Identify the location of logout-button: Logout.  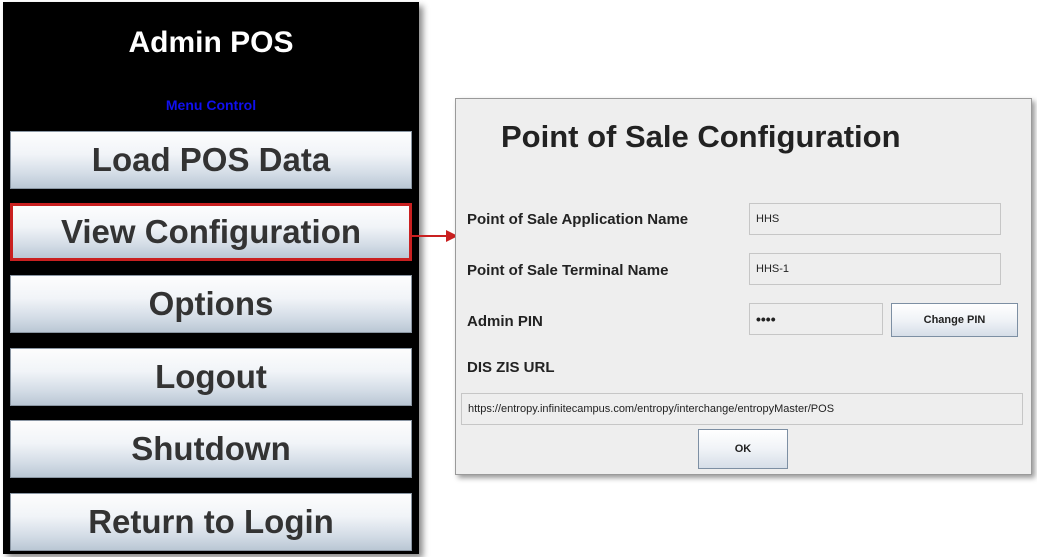
(211, 377).